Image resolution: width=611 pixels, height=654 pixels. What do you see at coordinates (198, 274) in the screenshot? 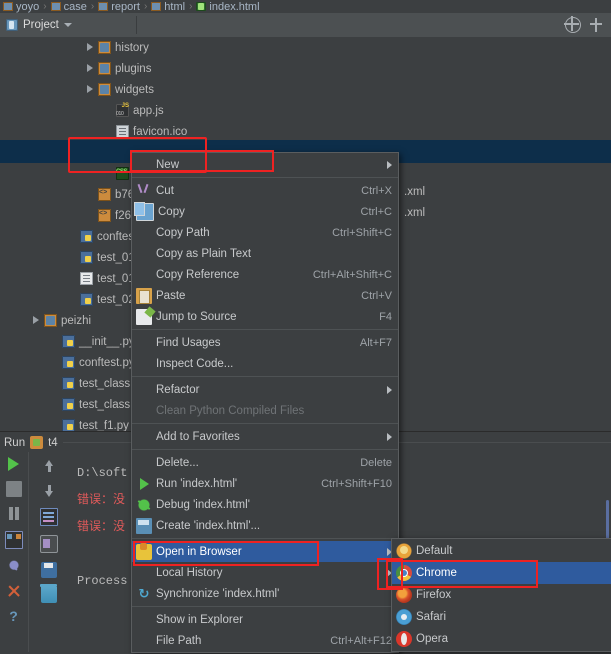
I see `menu-item-label: Copy Reference` at bounding box center [198, 274].